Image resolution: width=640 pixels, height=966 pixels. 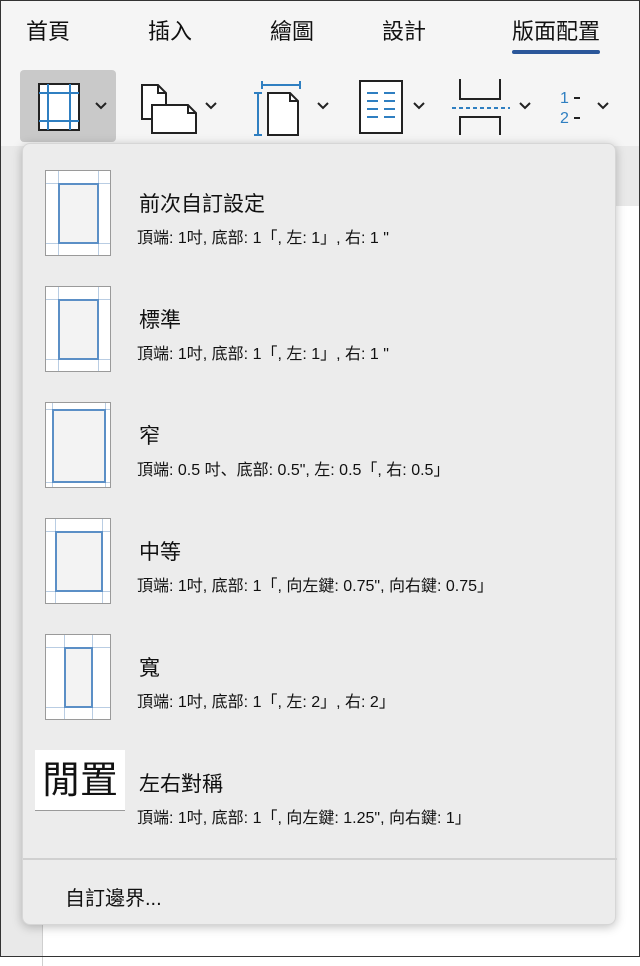 I want to click on line-numbers-icon: 1 2, so click(x=570, y=108).